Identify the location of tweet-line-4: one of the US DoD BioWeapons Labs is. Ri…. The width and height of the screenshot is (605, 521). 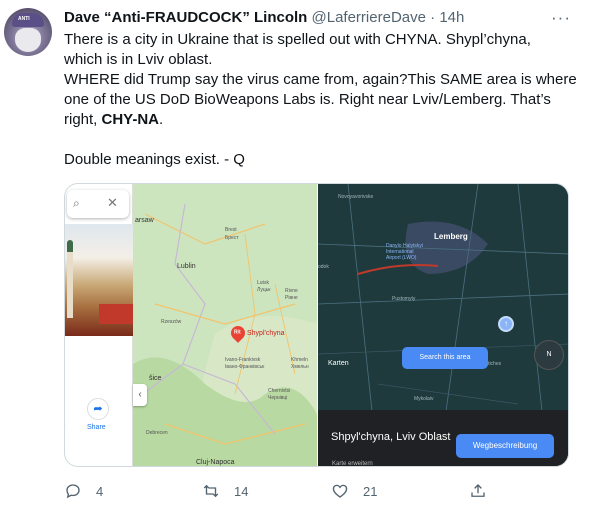
(307, 99).